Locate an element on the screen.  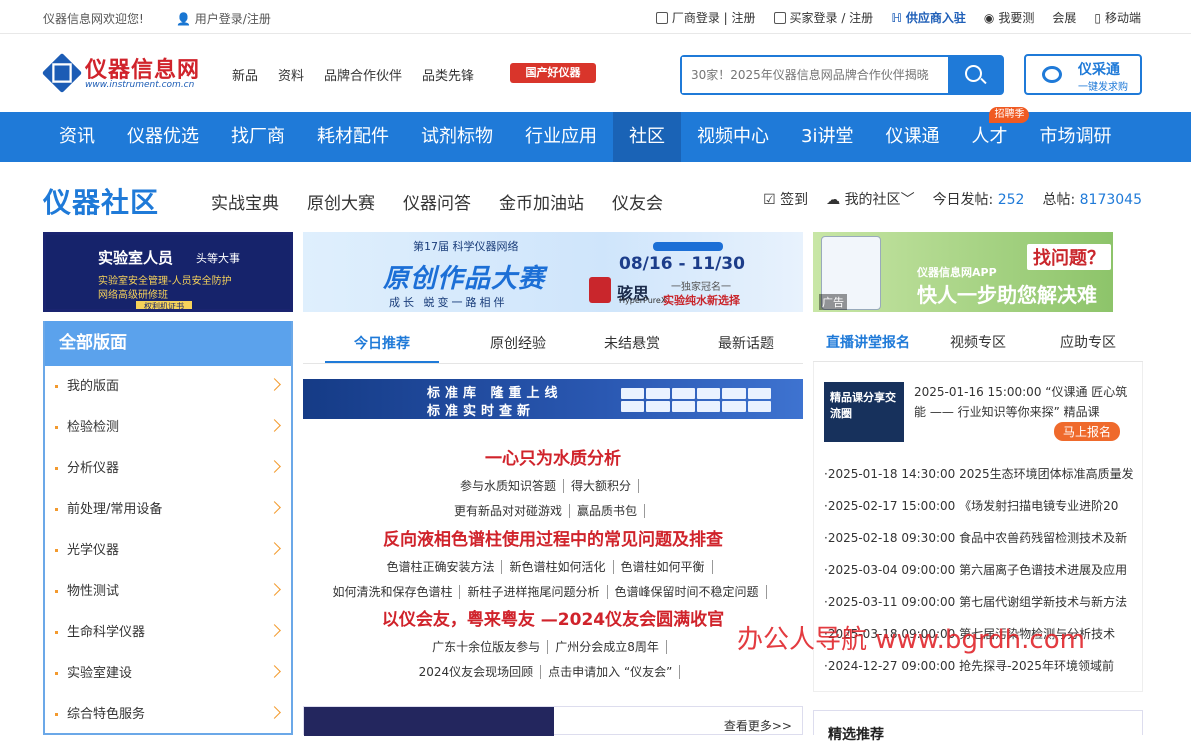
banner3-slogan: 快人一步助您解决难题 is located at coordinates (1007, 295).